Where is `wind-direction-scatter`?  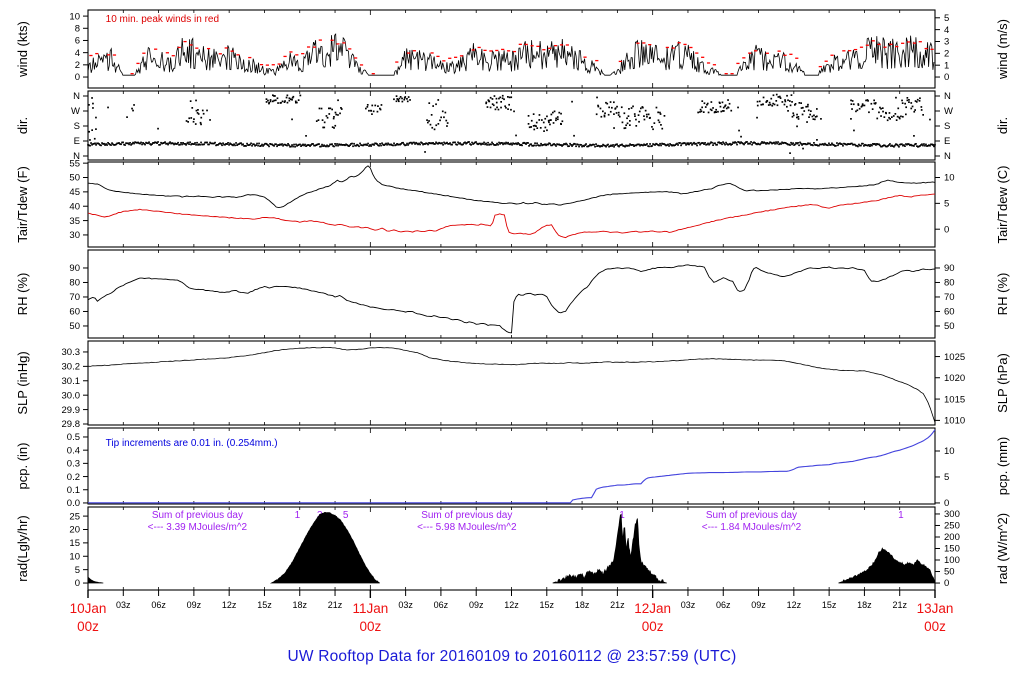 wind-direction-scatter is located at coordinates (511, 123).